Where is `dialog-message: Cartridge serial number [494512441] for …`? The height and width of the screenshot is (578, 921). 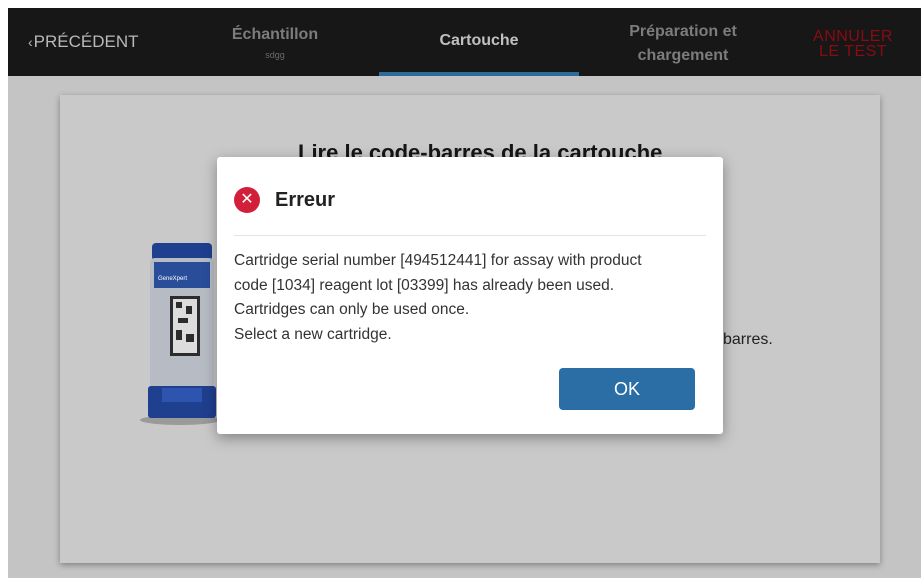
dialog-message: Cartridge serial number [494512441] for … is located at coordinates (469, 298).